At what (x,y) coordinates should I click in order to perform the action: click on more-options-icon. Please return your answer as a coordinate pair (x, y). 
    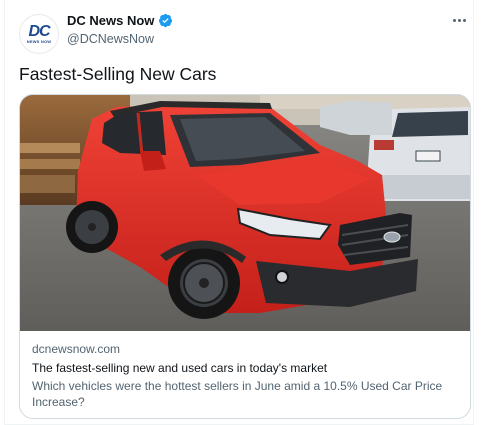
    Looking at the image, I should click on (454, 20).